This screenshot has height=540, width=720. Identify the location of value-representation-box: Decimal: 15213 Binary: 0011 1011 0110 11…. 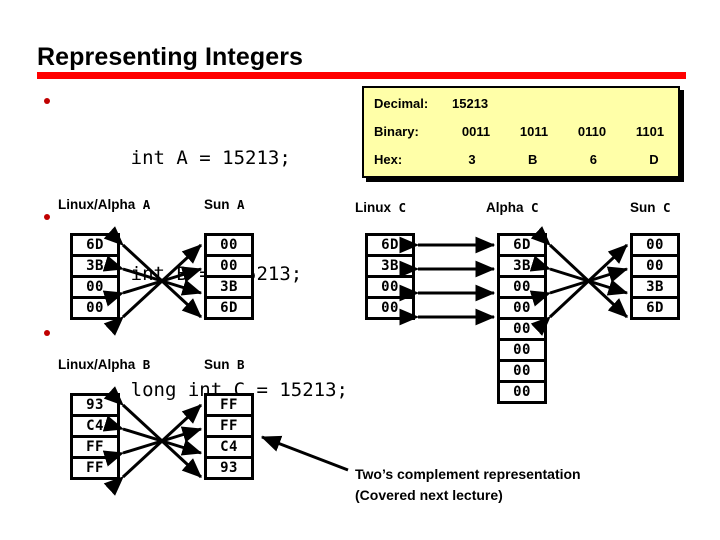
(521, 132).